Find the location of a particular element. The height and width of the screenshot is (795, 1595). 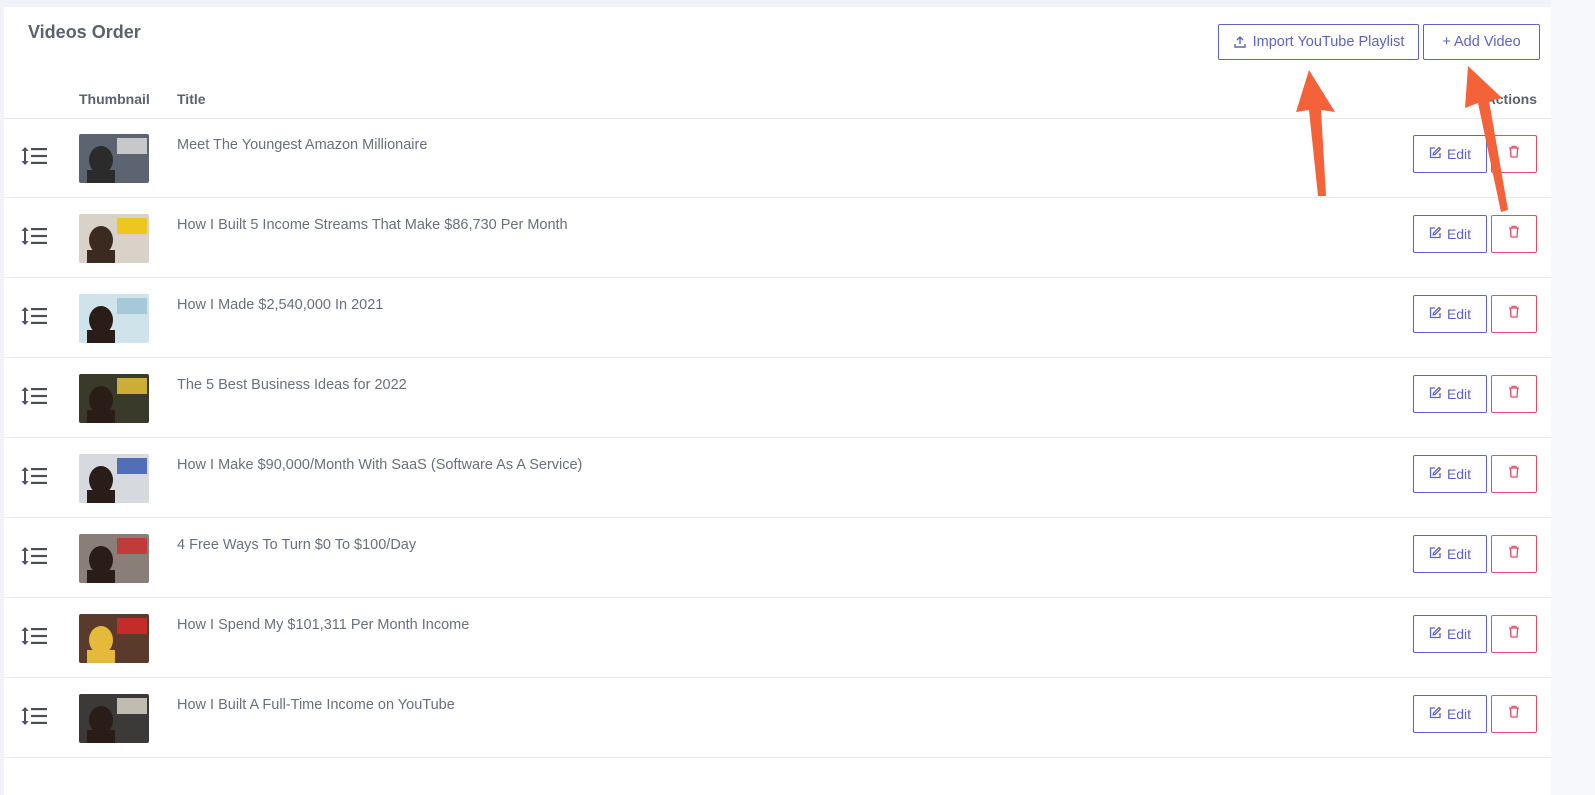

table-row: 4 Free Ways To Turn $0 To $100/Day Edit is located at coordinates (777, 558).